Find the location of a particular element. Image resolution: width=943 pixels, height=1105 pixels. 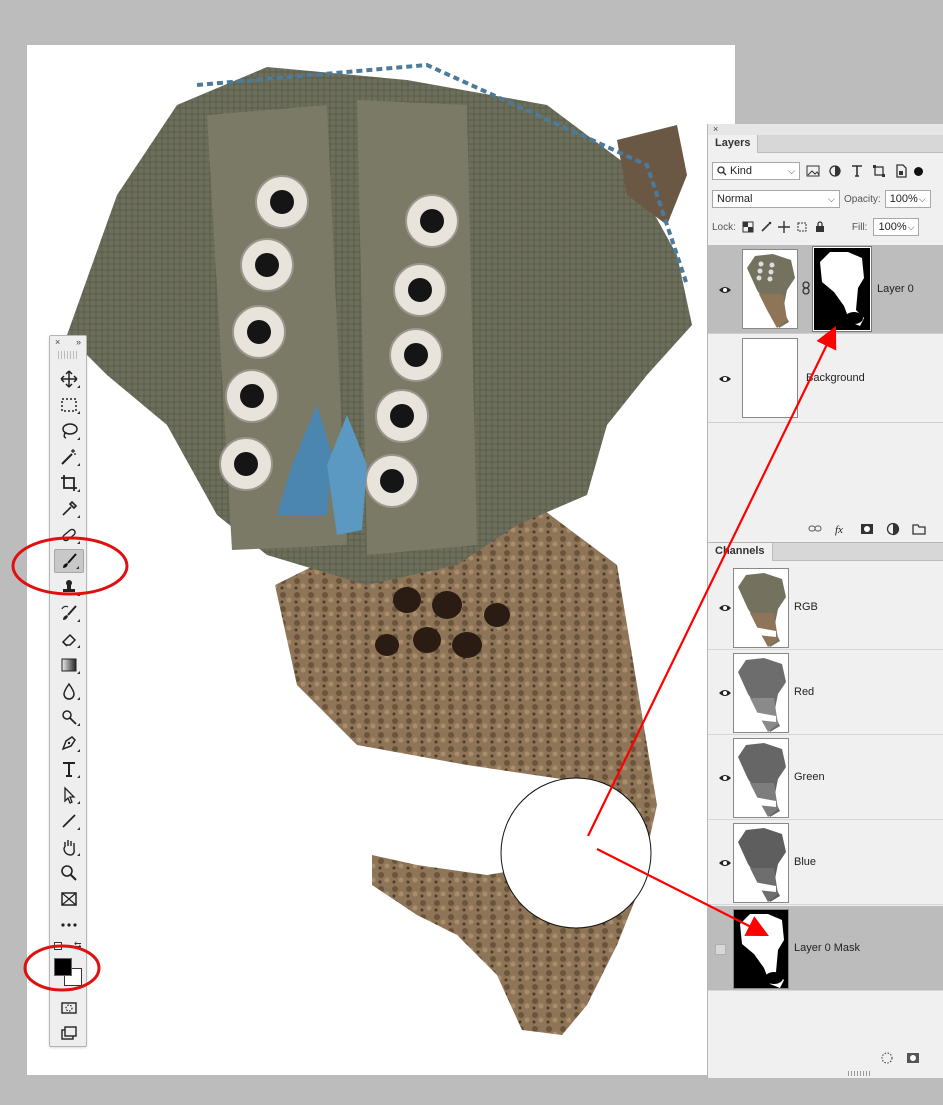

panel-resize-grip is located at coordinates (859, 1073).